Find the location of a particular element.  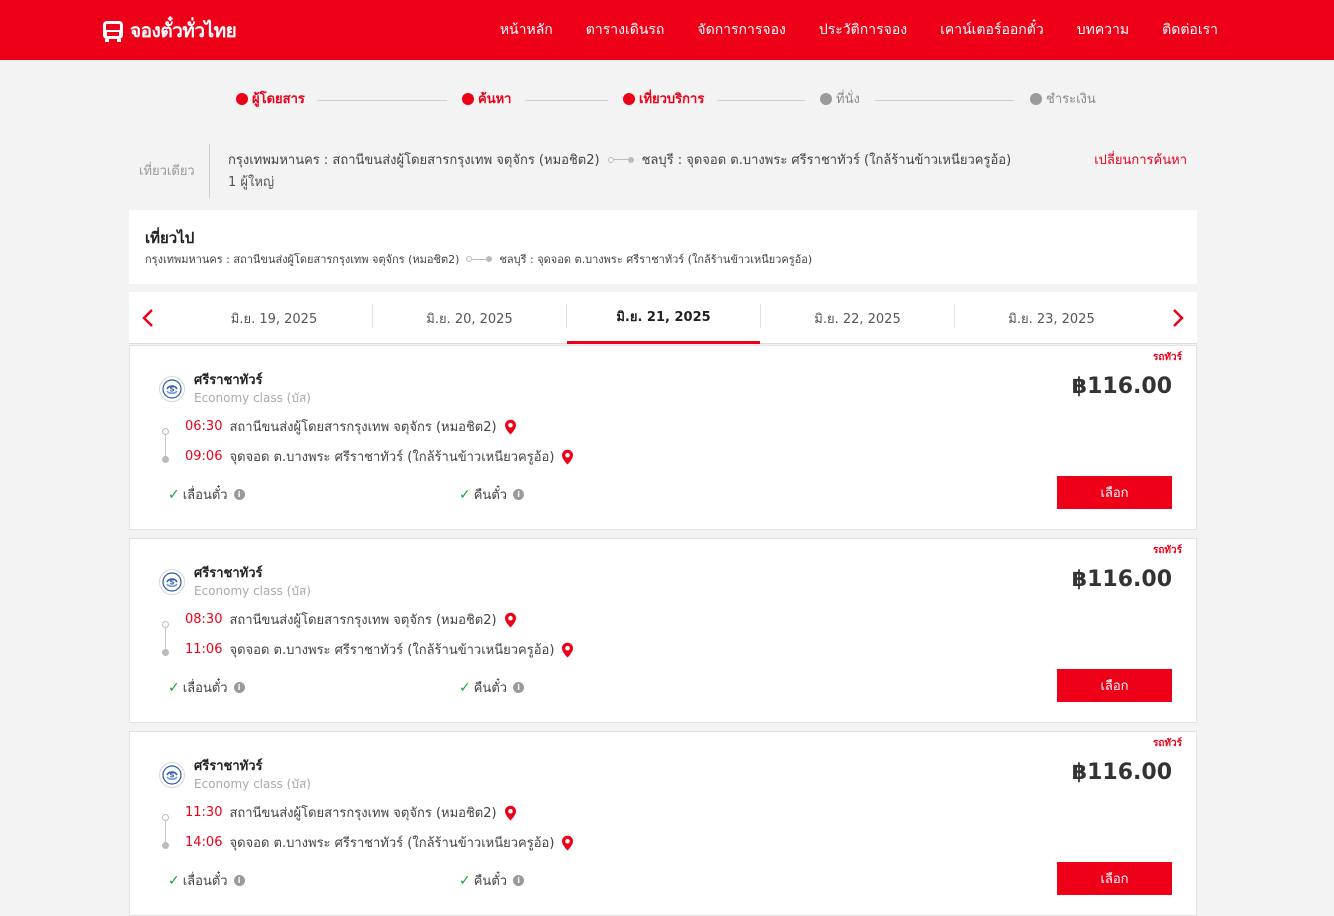

date-option: มิ.ย. 20, 2025 is located at coordinates (469, 318).